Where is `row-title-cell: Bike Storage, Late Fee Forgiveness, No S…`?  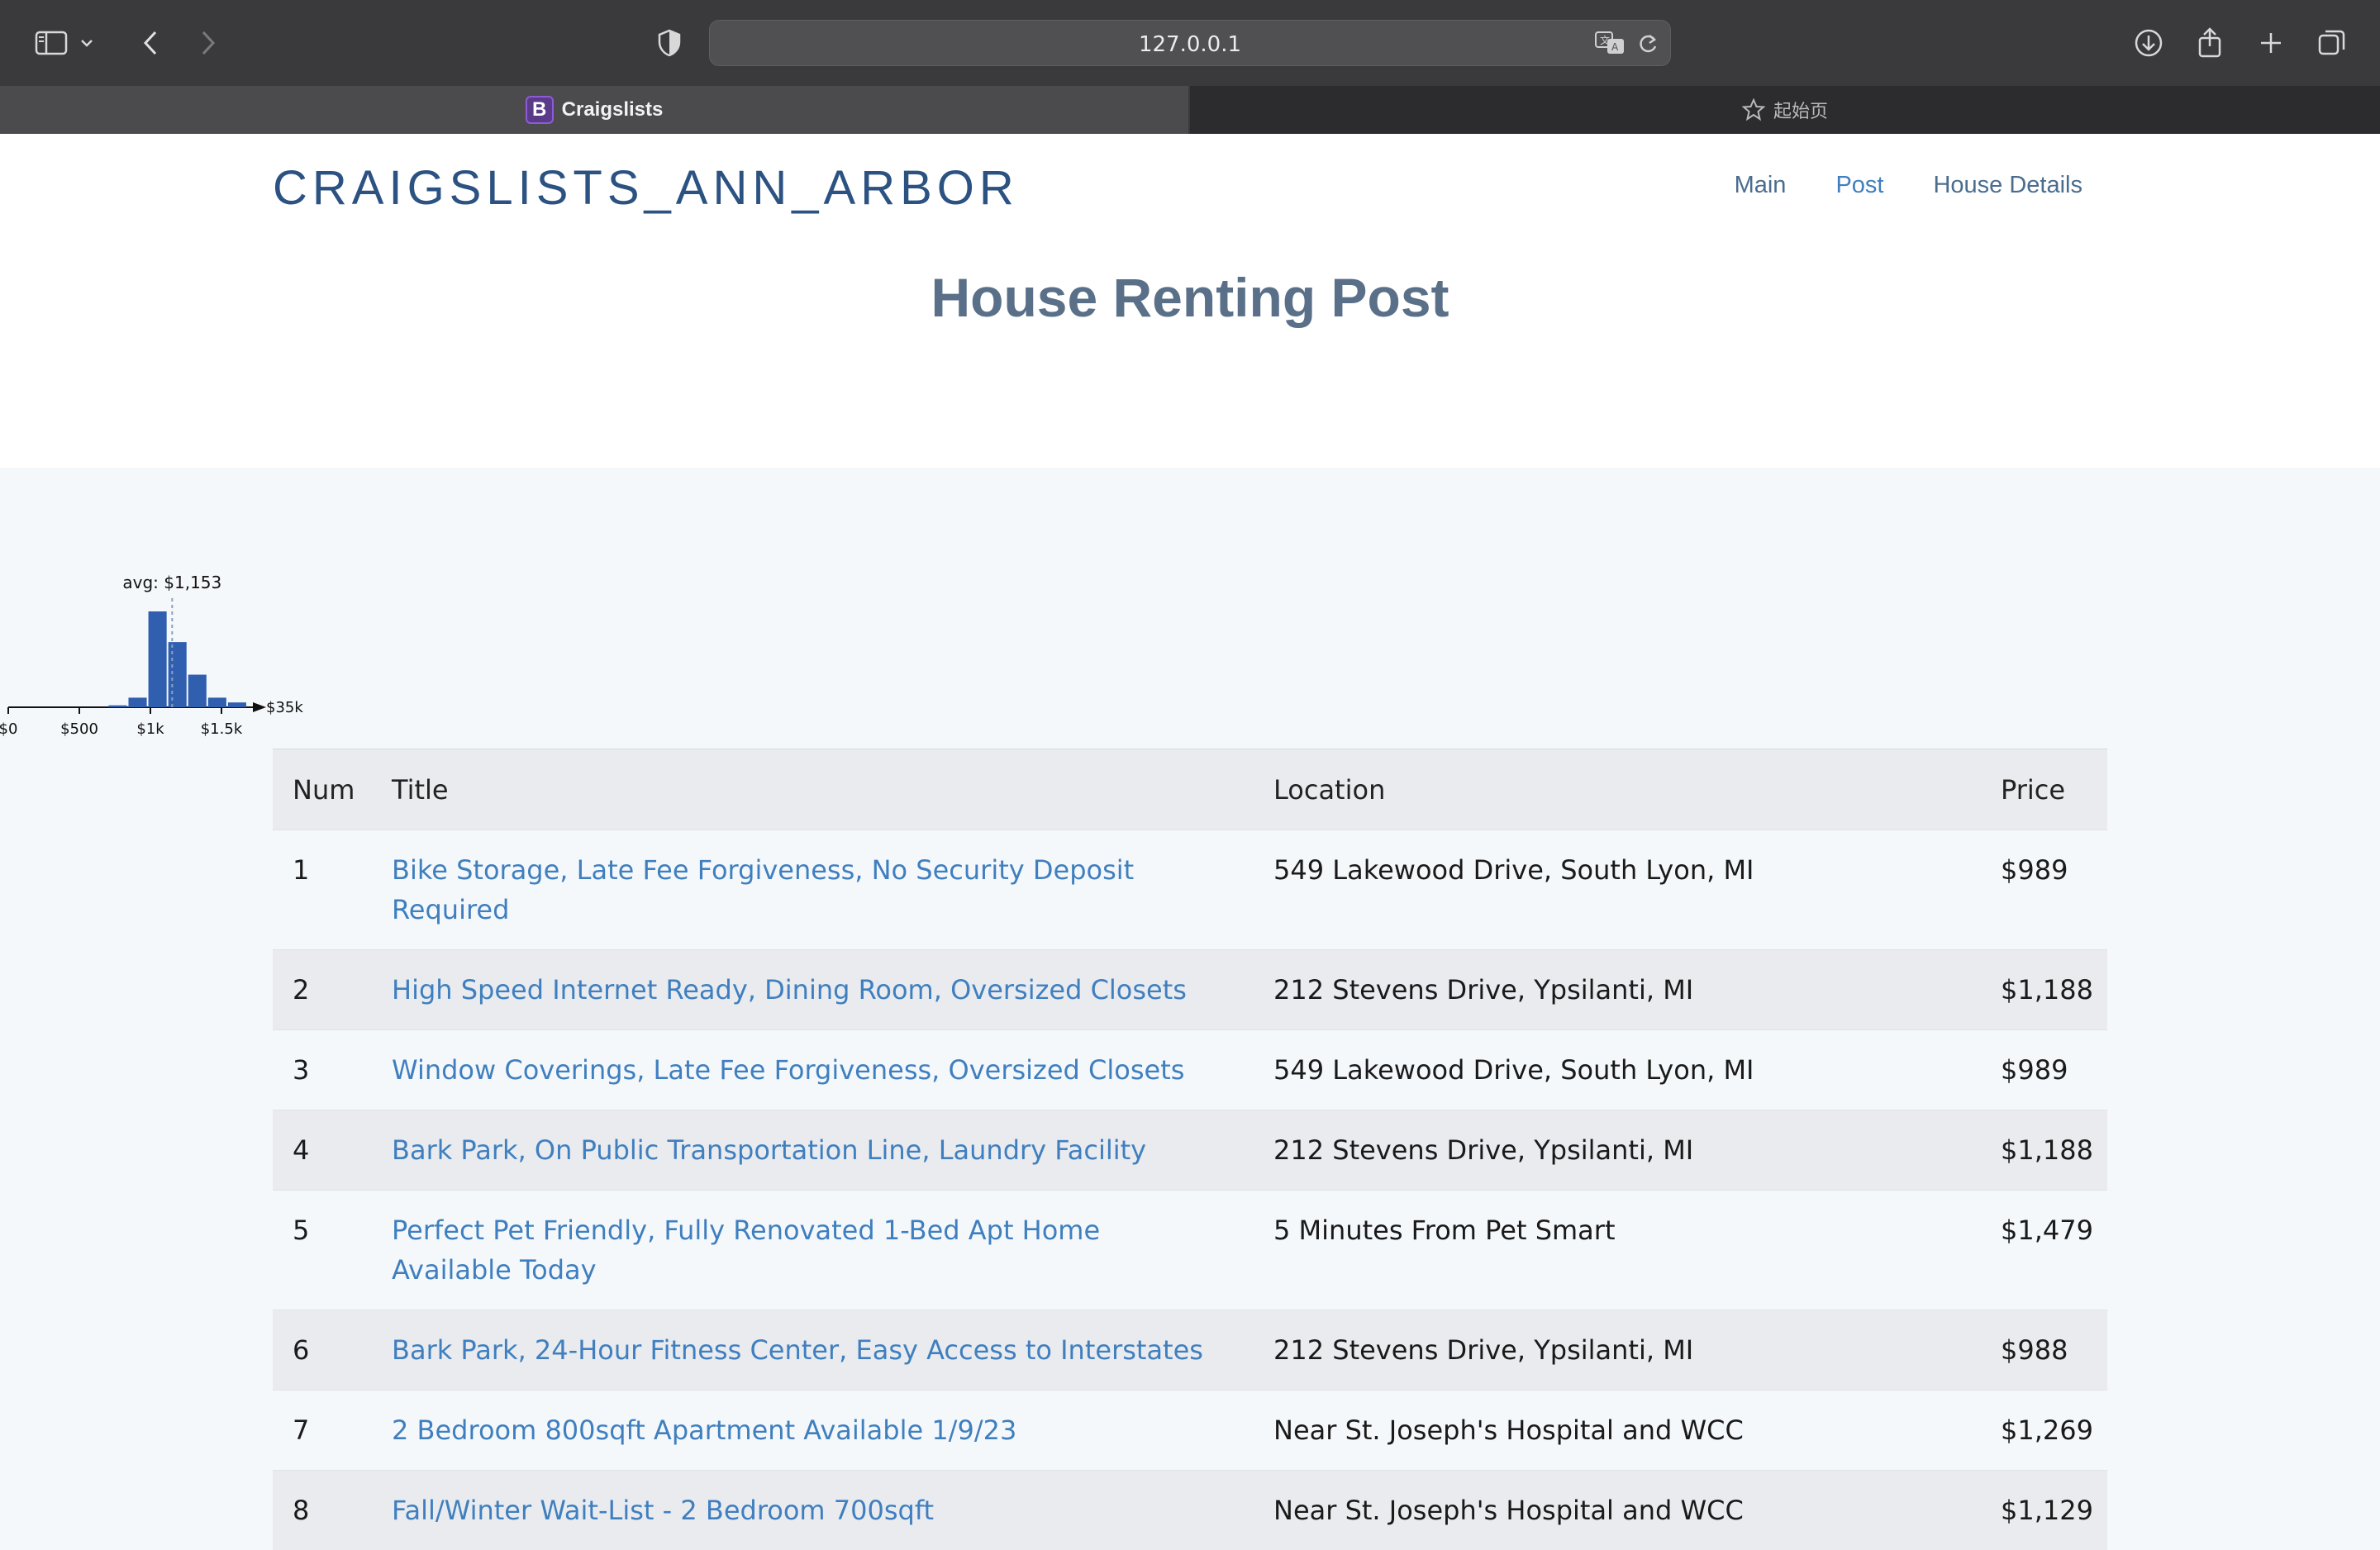
row-title-cell: Bike Storage, Late Fee Forgiveness, No S… is located at coordinates (813, 890).